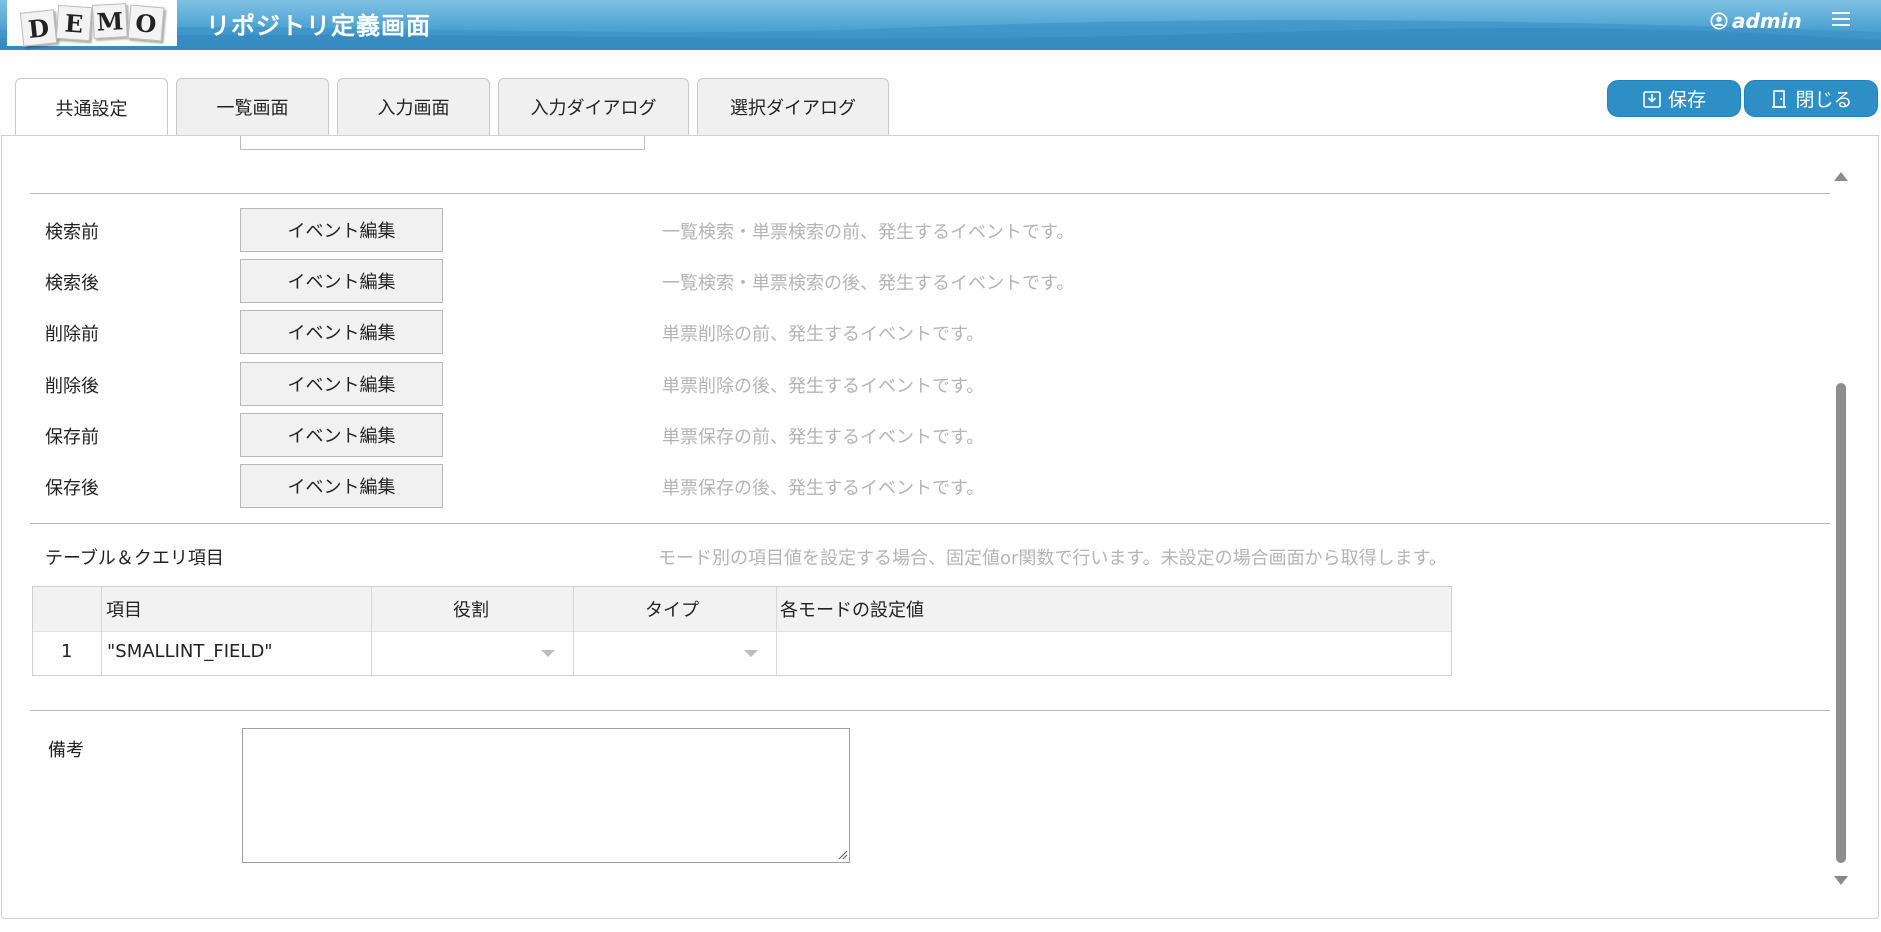  Describe the element at coordinates (823, 386) in the screenshot. I see `event-hint: 単票削除の後、発生するイベントです。` at that location.